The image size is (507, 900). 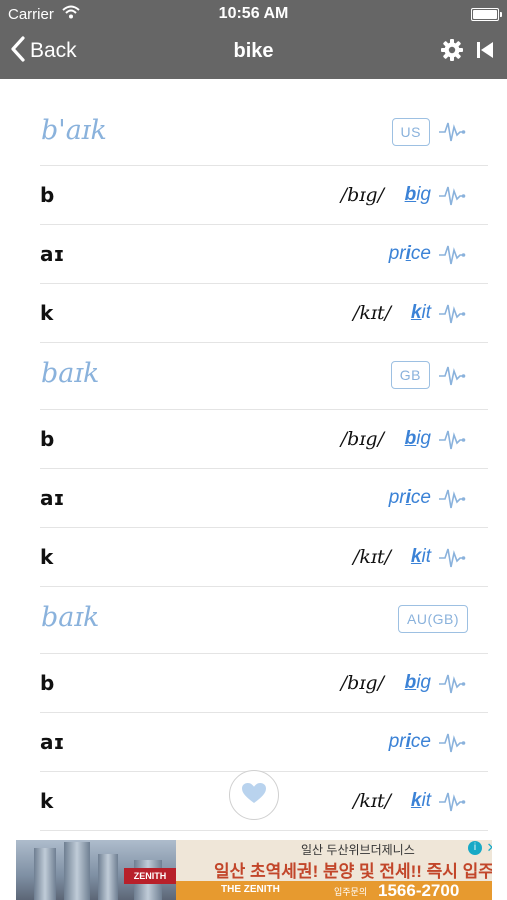 I want to click on region-badge: AU(GB), so click(x=433, y=619).